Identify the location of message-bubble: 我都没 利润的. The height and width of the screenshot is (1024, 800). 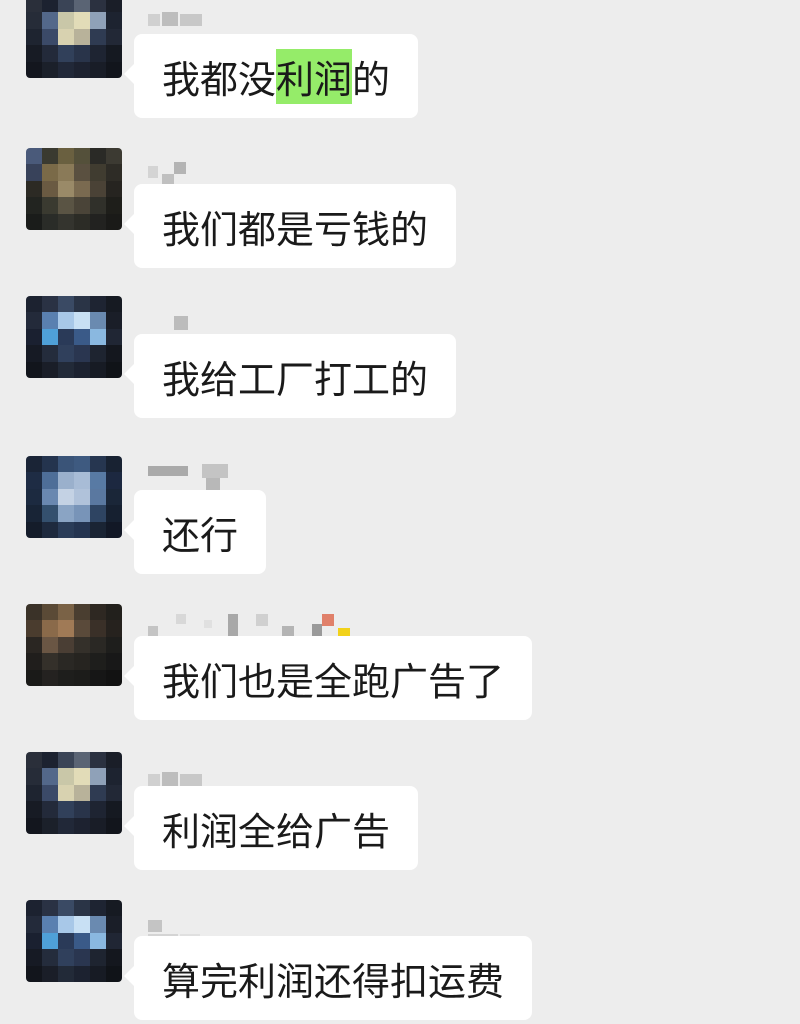
(271, 76).